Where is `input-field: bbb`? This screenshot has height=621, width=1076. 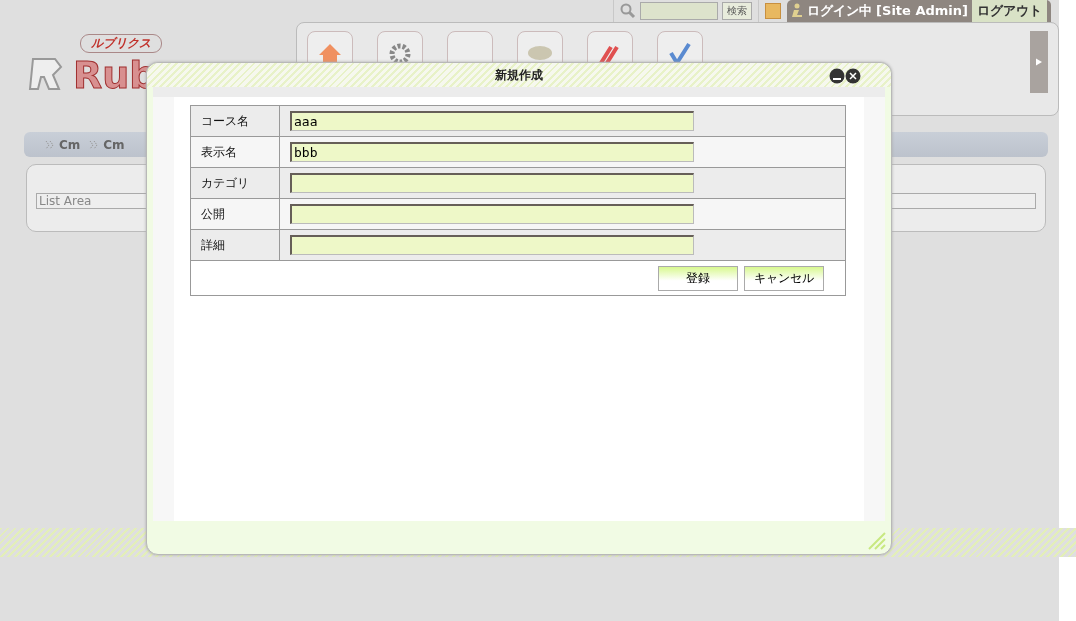 input-field: bbb is located at coordinates (492, 152).